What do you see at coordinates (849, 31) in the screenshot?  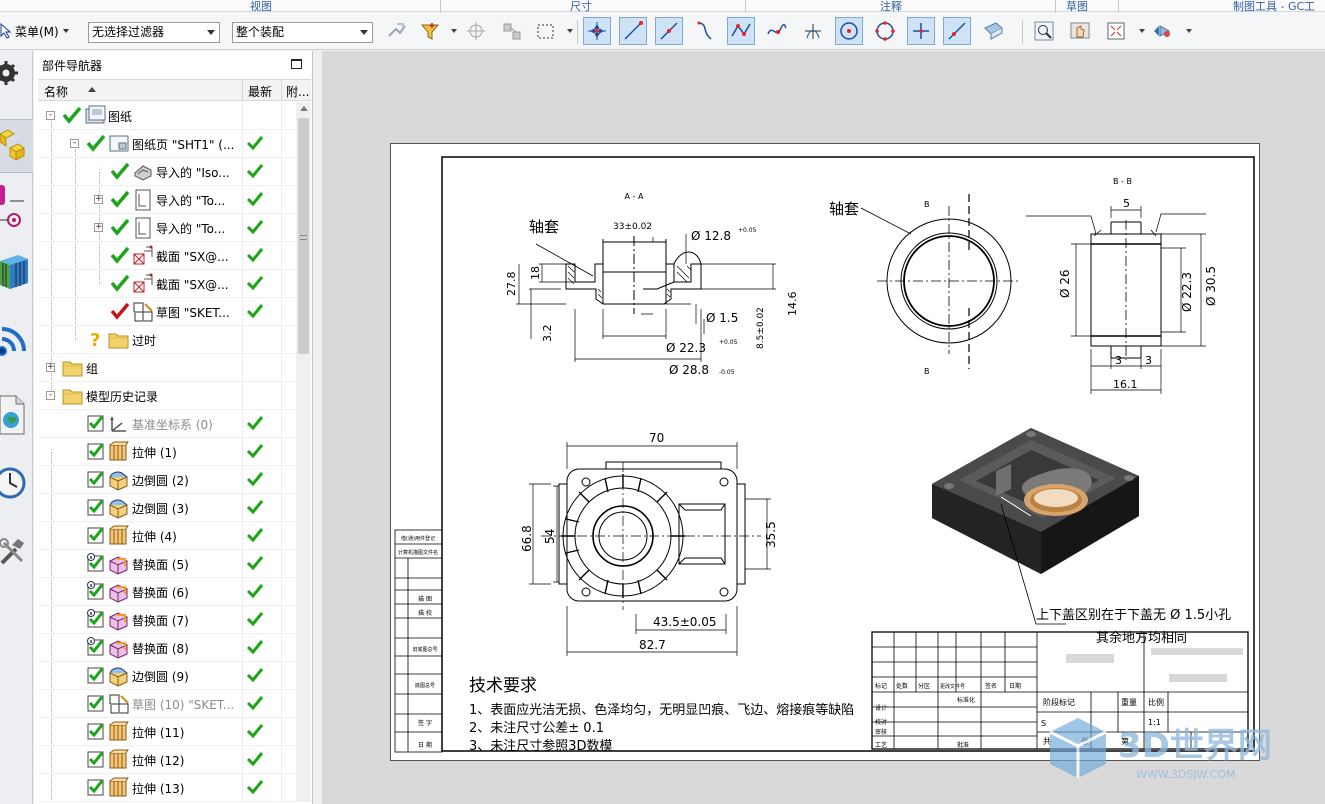 I see `arc-center-snap-icon` at bounding box center [849, 31].